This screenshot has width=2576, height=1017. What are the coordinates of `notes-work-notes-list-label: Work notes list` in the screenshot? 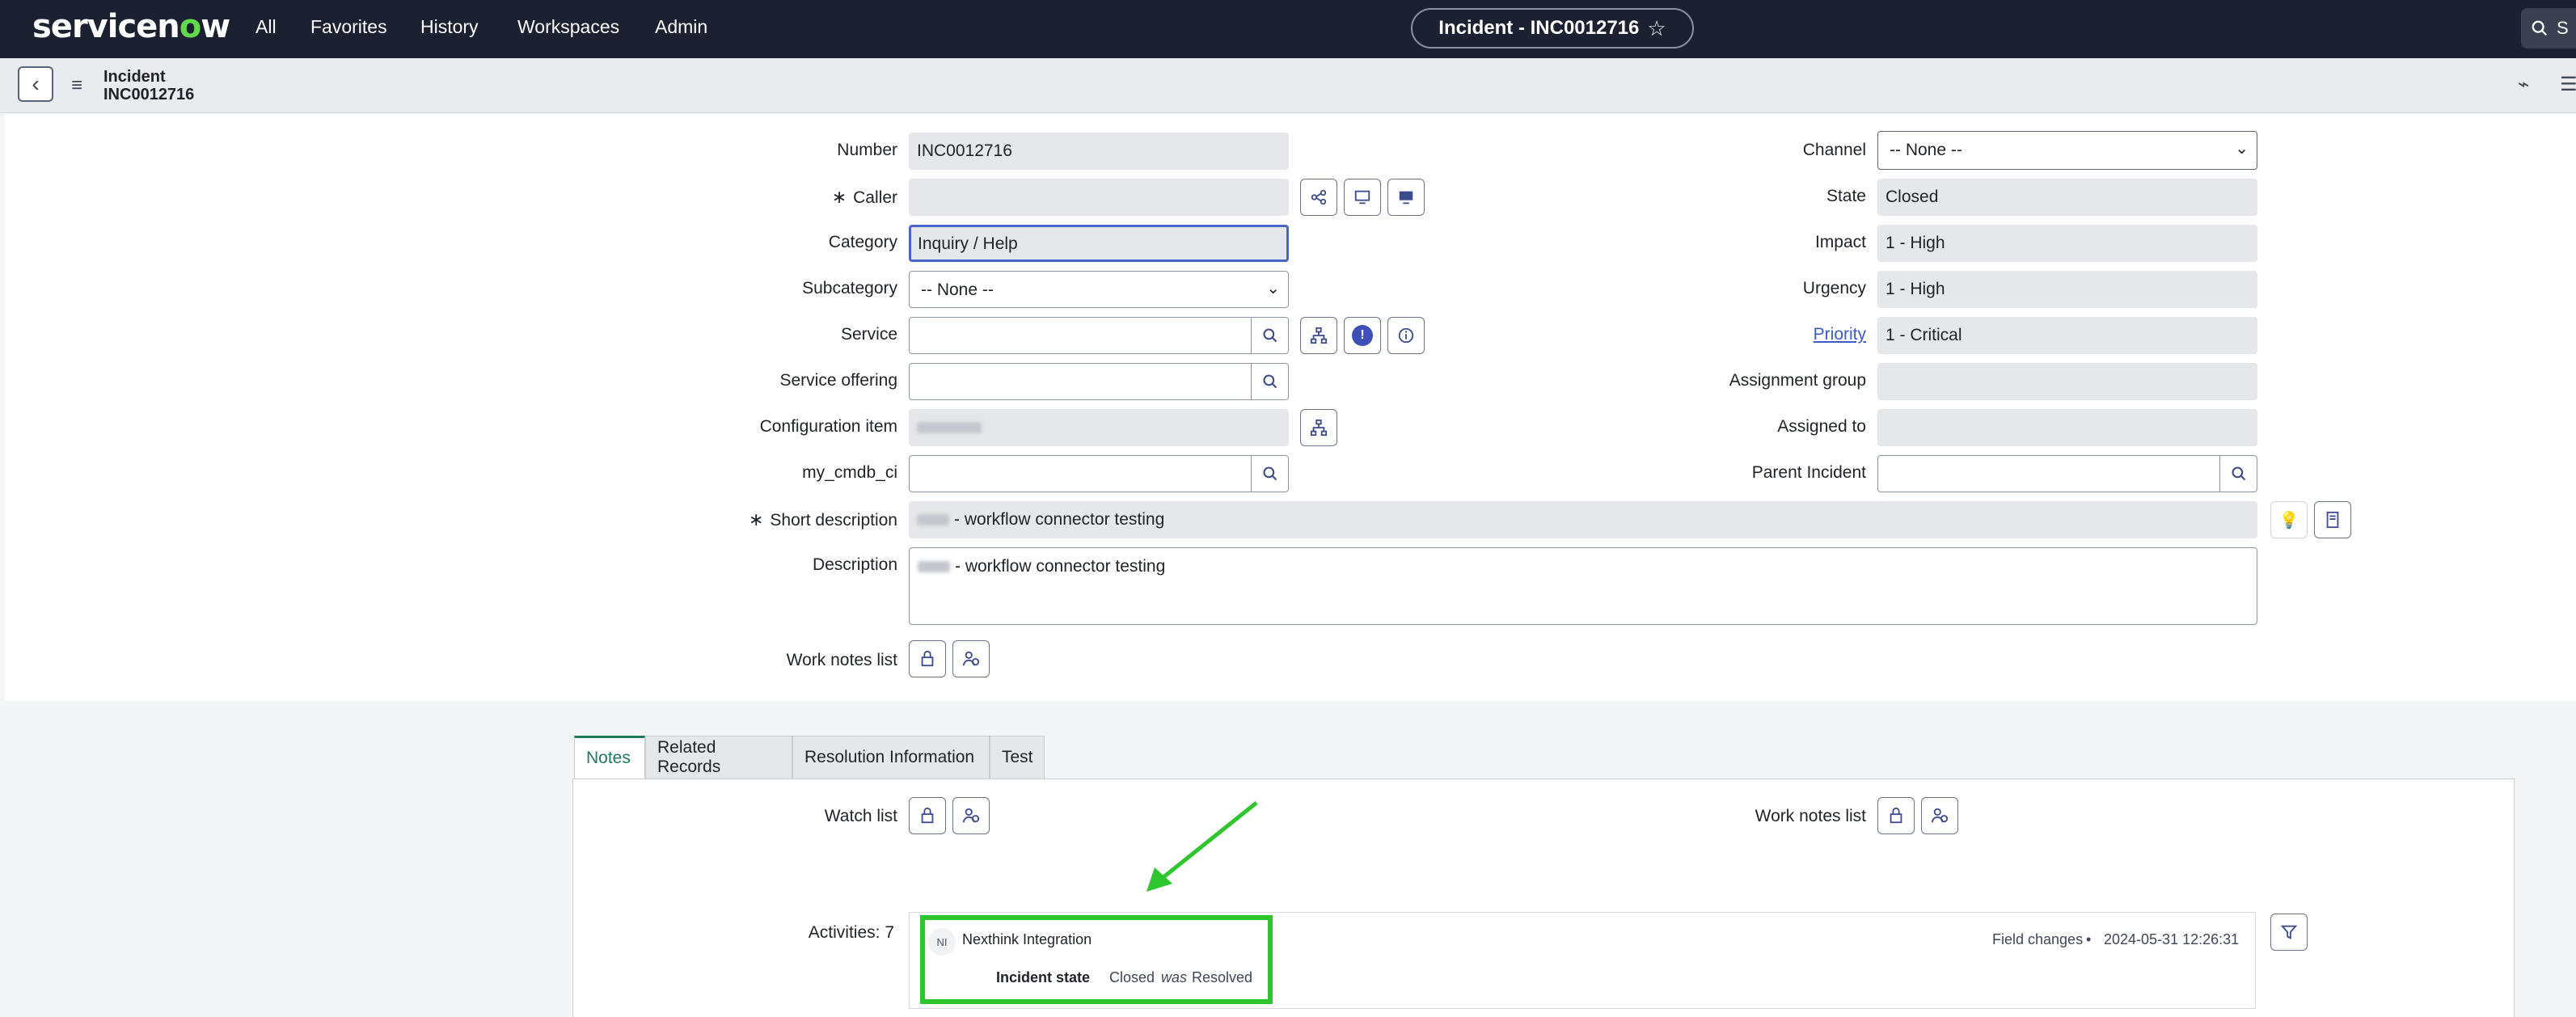 It's located at (1810, 816).